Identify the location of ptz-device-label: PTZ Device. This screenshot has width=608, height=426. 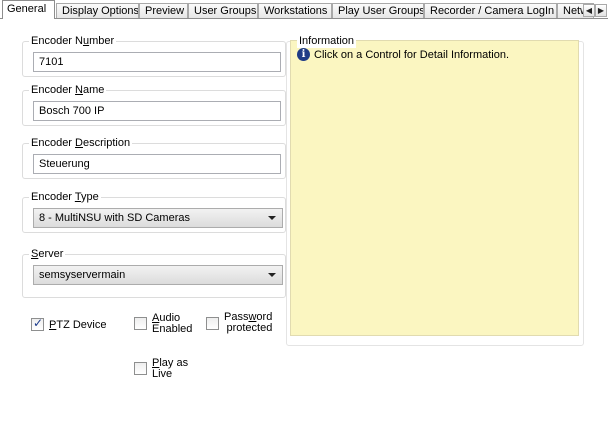
(77, 325).